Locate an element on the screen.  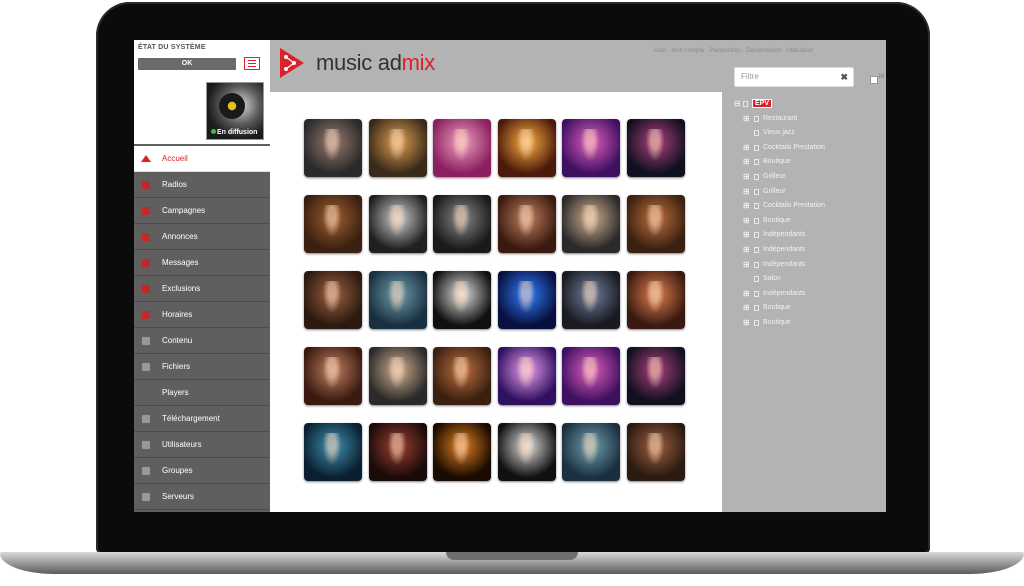
exclusion-icon is located at coordinates (146, 288).